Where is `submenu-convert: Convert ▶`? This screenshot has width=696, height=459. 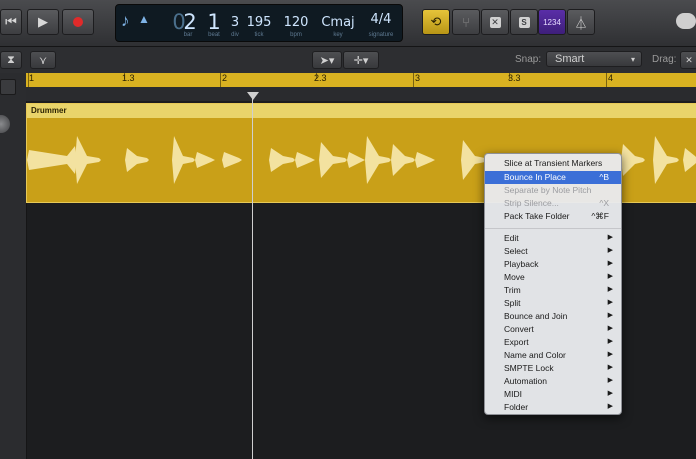 submenu-convert: Convert ▶ is located at coordinates (553, 329).